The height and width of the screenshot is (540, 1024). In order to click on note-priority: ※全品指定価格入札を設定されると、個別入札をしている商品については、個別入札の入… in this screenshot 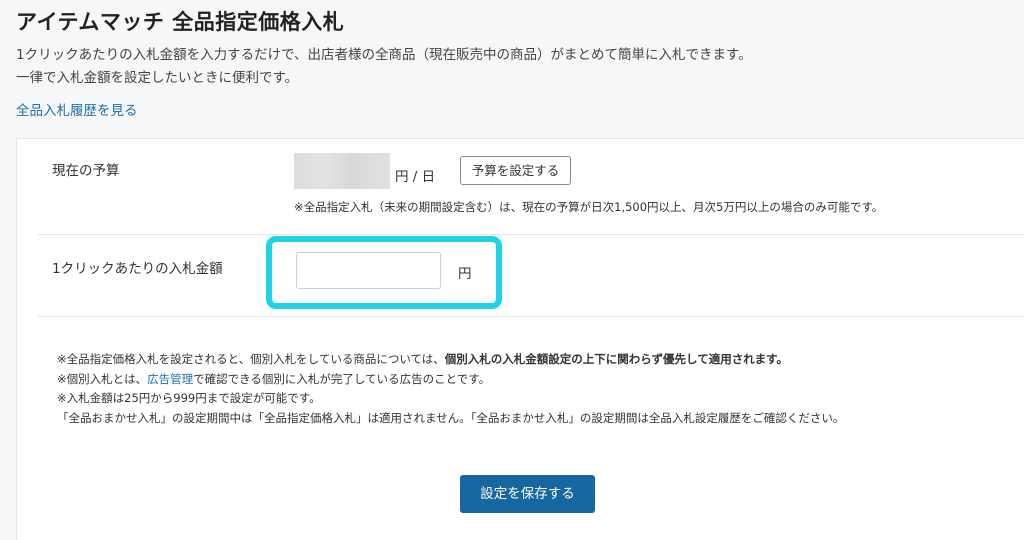, I will do `click(450, 360)`.